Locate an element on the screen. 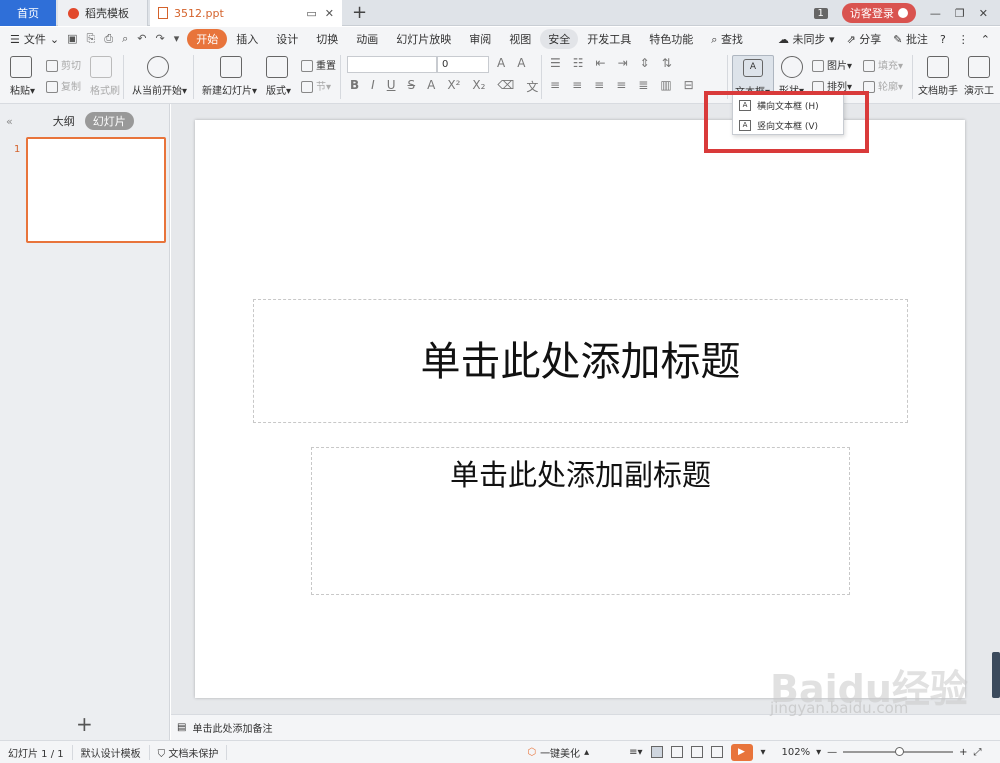 The image size is (1000, 763). picture-button: 图片▾ is located at coordinates (832, 64).